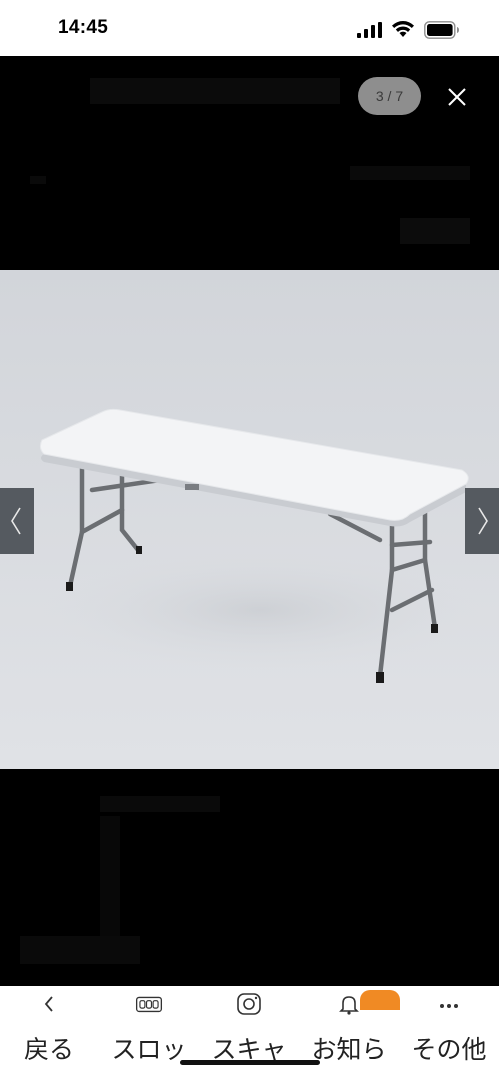  What do you see at coordinates (83, 27) in the screenshot?
I see `status-time: 14:45` at bounding box center [83, 27].